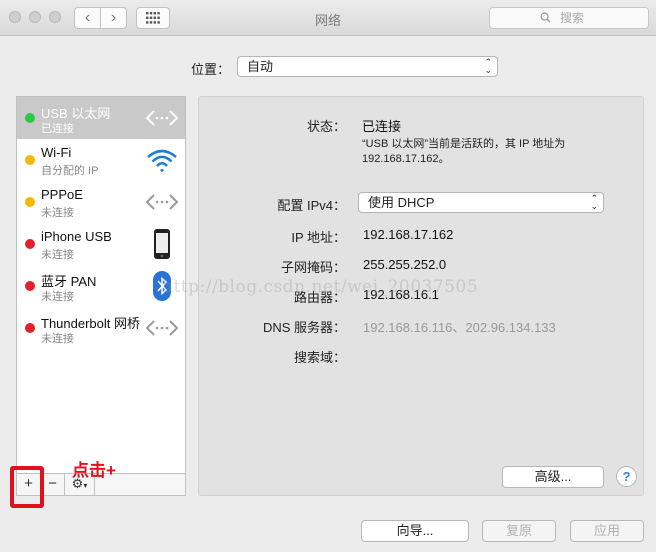  Describe the element at coordinates (35, 17) in the screenshot. I see `minimize-window-button` at that location.